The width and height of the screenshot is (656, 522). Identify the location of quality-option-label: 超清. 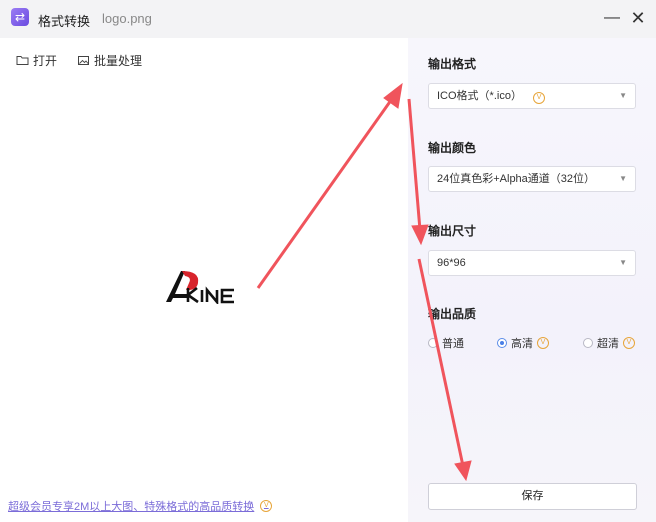
(608, 344).